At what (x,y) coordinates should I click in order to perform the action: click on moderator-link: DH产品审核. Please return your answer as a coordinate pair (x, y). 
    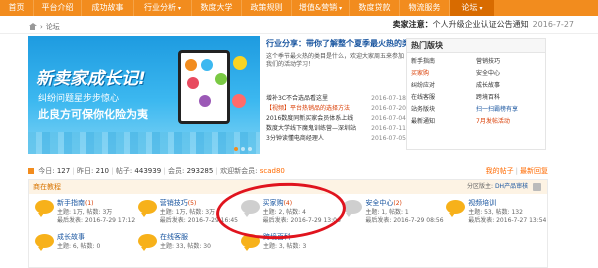
    Looking at the image, I should click on (511, 186).